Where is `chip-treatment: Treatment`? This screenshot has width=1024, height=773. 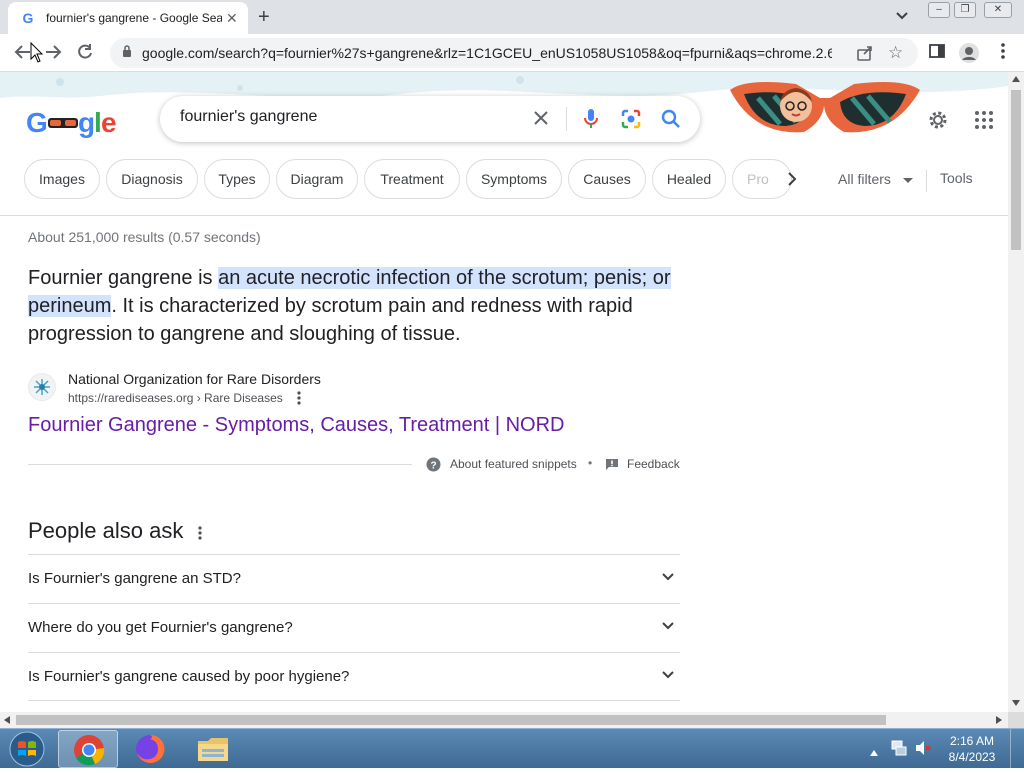 chip-treatment: Treatment is located at coordinates (412, 179).